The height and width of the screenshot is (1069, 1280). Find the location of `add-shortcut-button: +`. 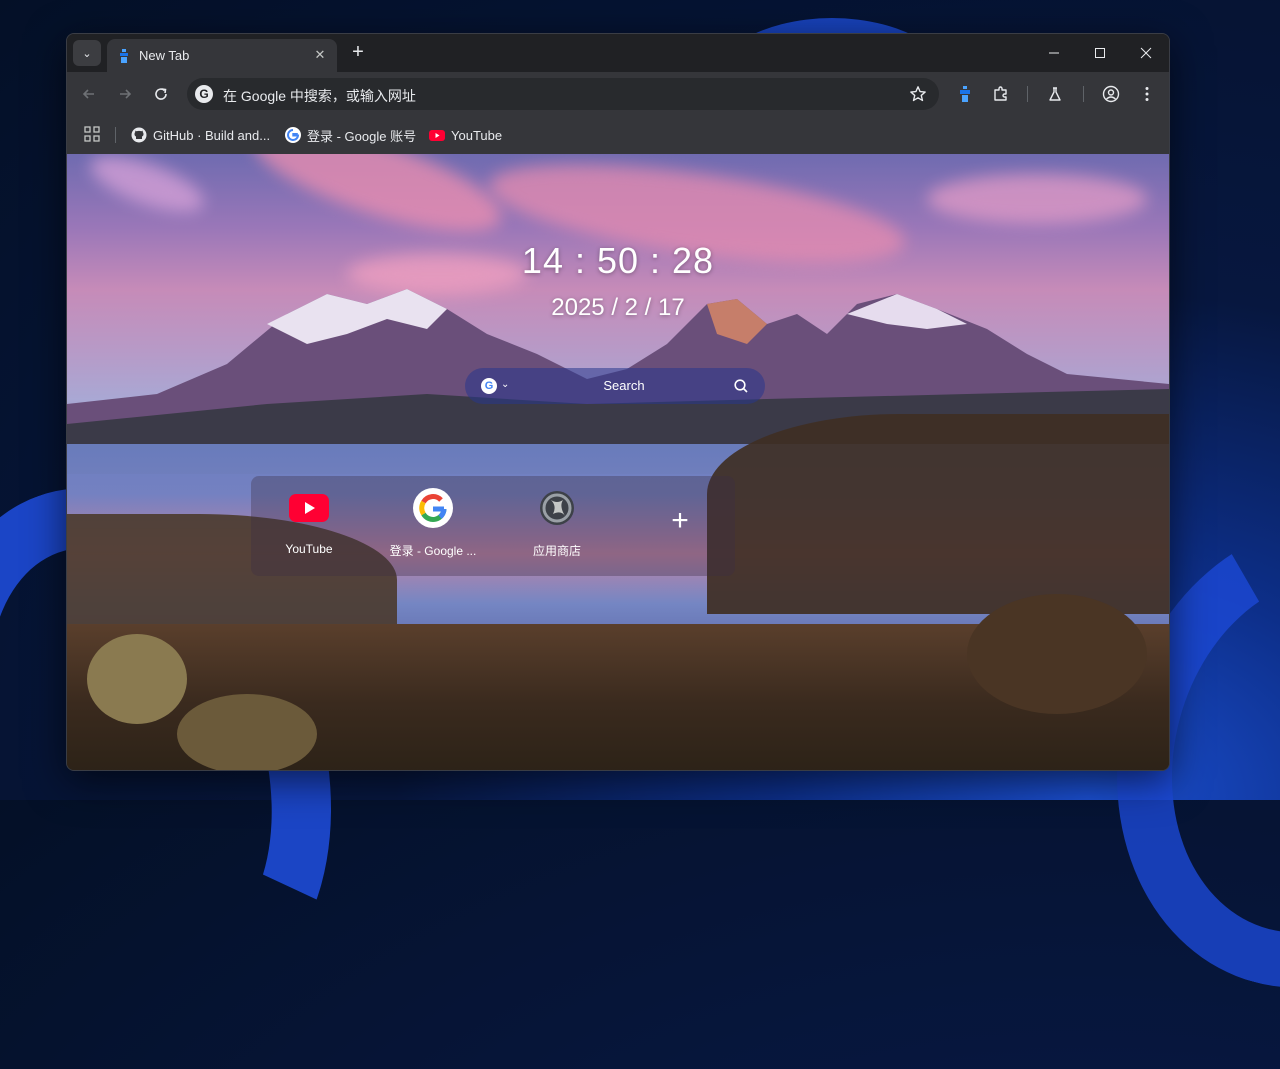

add-shortcut-button: + is located at coordinates (680, 521).